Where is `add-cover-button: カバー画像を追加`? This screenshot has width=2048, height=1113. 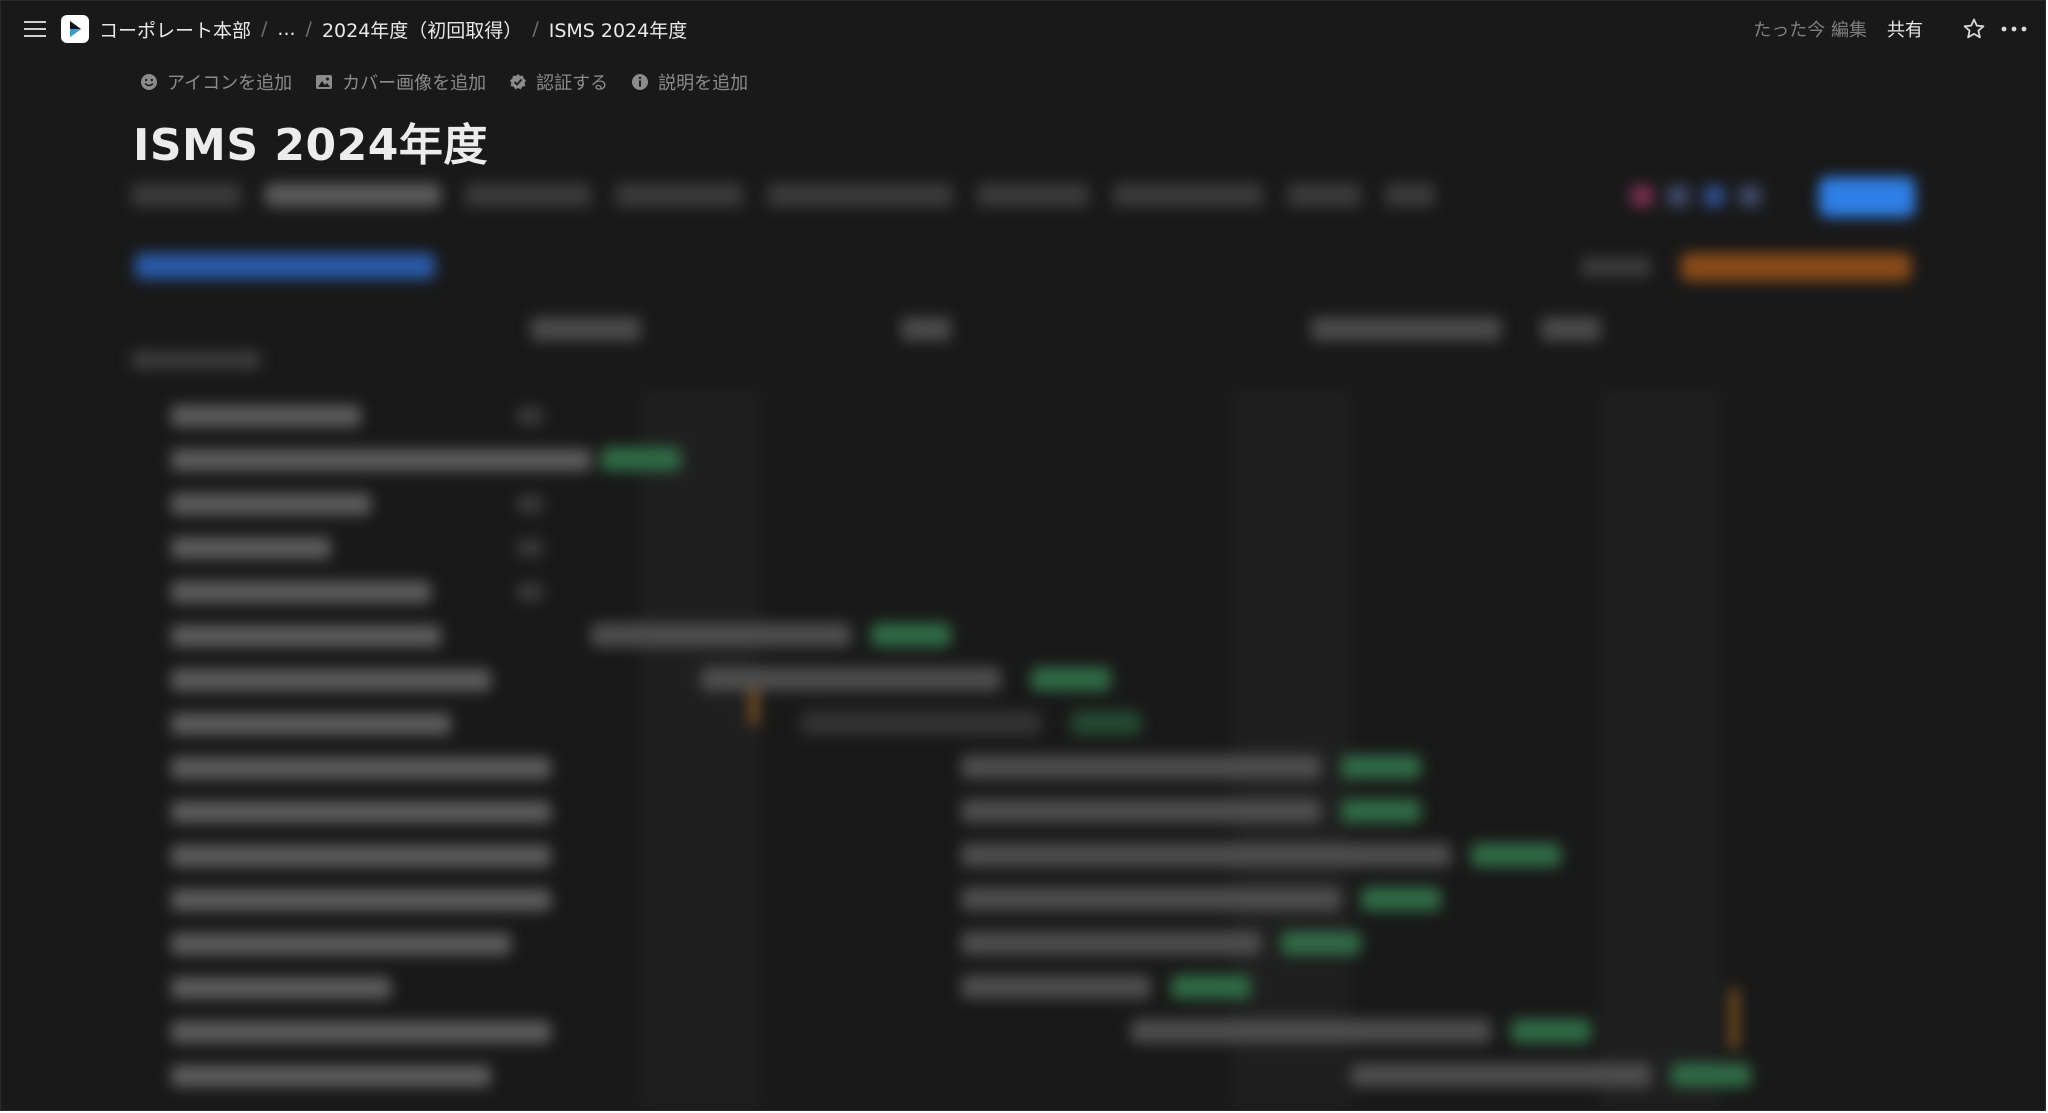 add-cover-button: カバー画像を追加 is located at coordinates (400, 82).